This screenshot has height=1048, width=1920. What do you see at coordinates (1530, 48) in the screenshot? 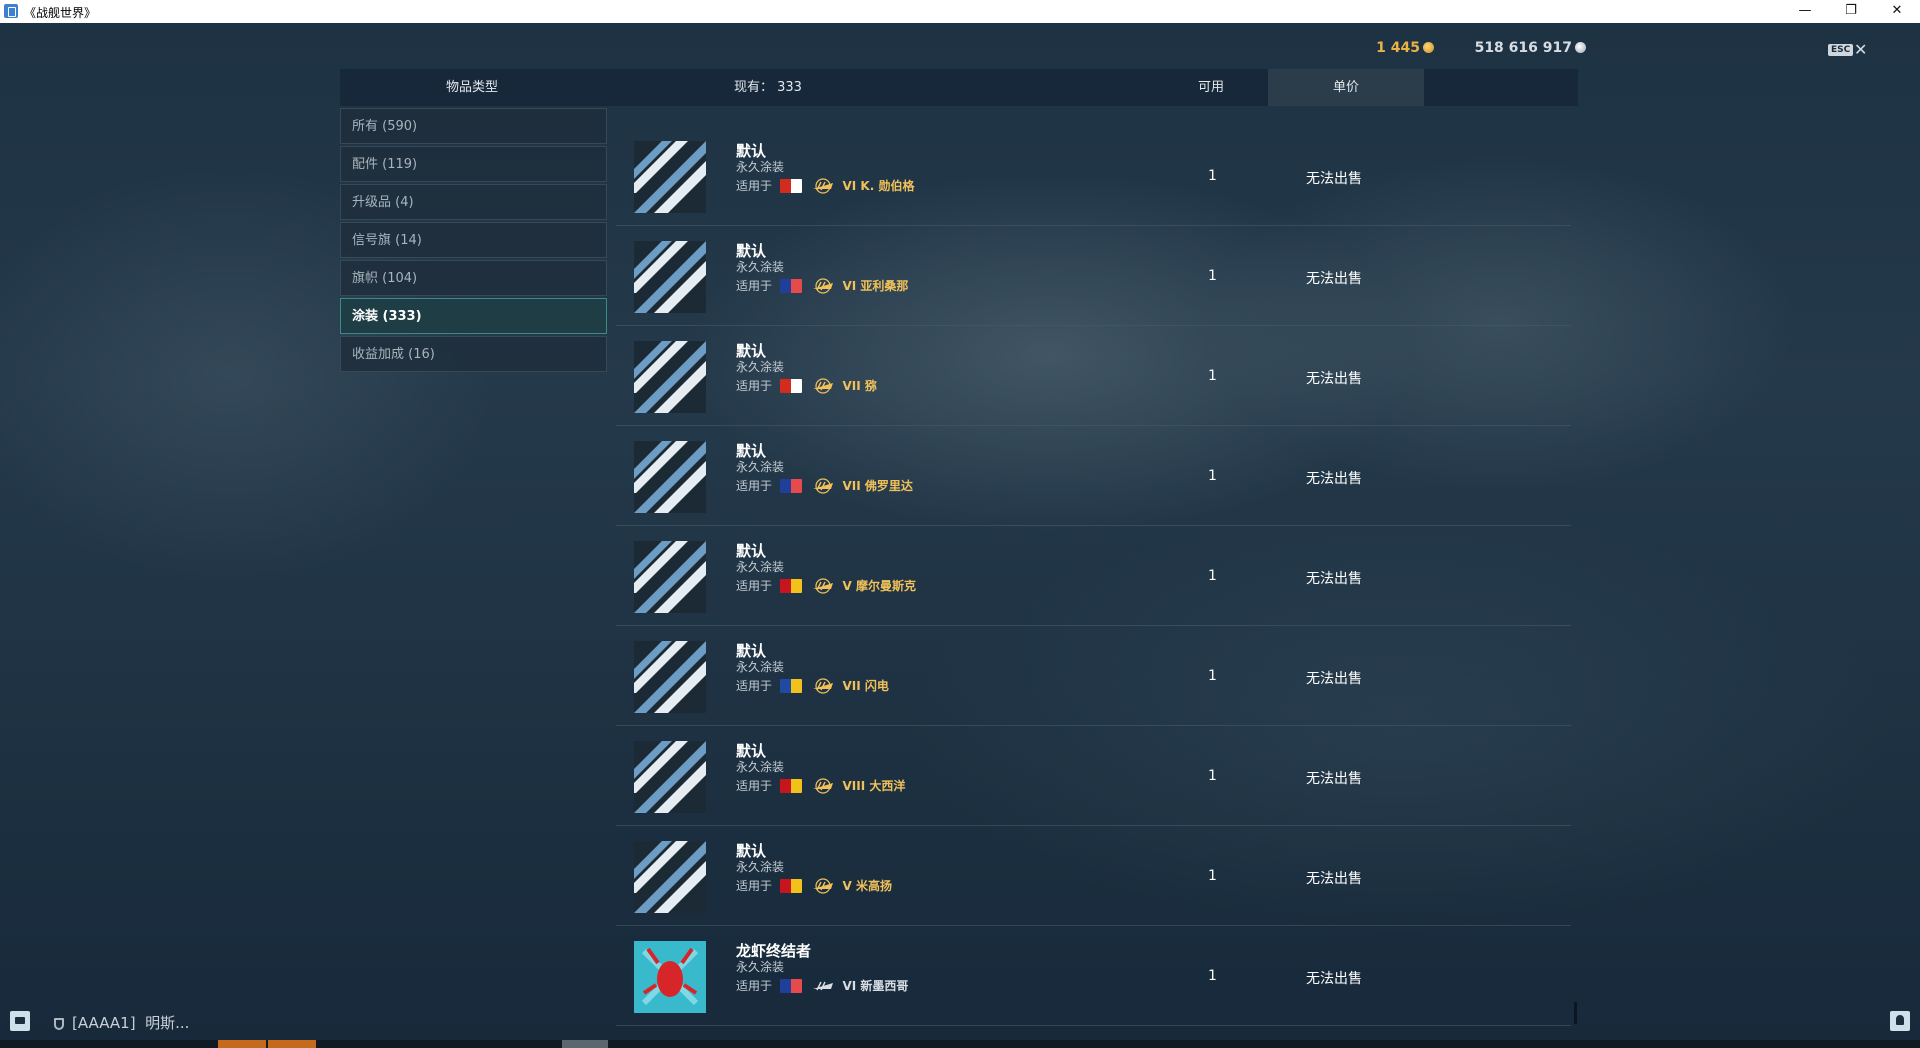
I see `credits-balance: 518 616 917` at bounding box center [1530, 48].